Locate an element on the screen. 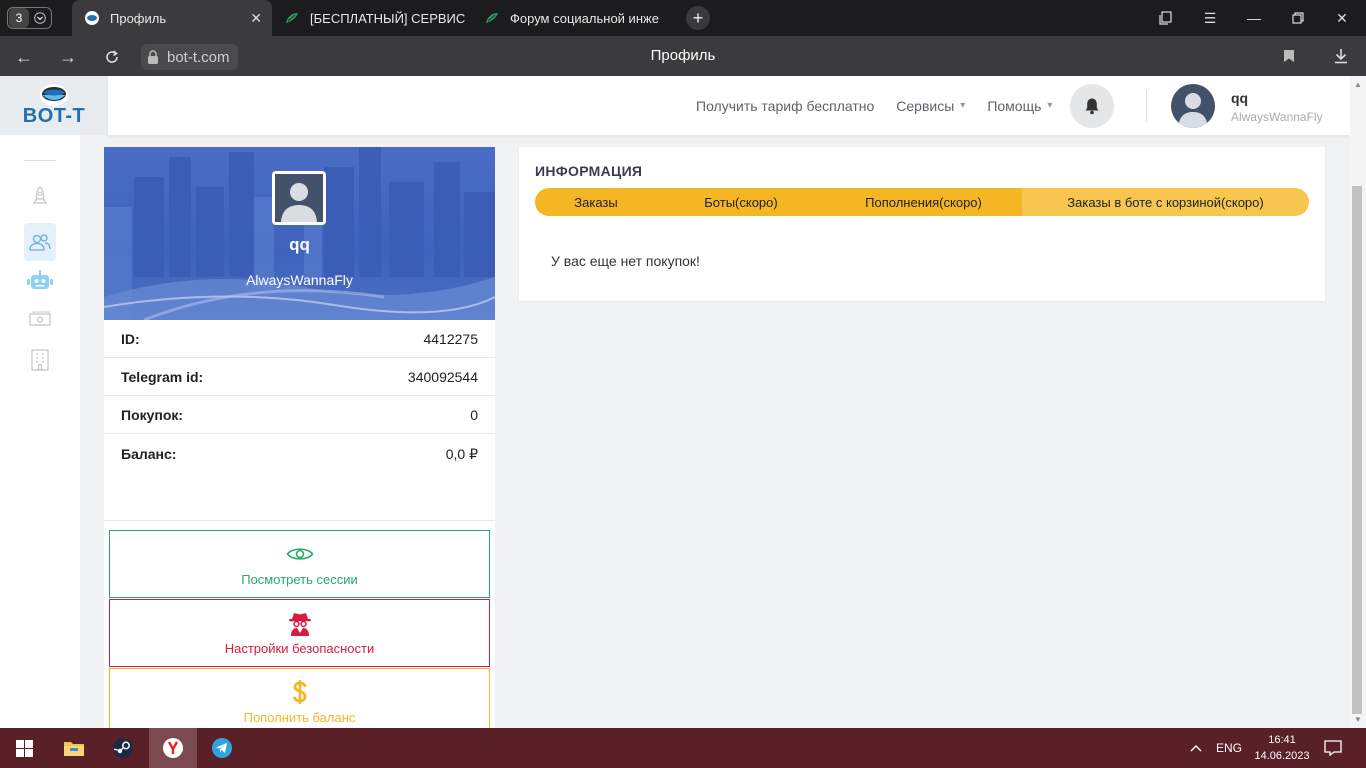  sidebar-item-profile is located at coordinates (40, 242).